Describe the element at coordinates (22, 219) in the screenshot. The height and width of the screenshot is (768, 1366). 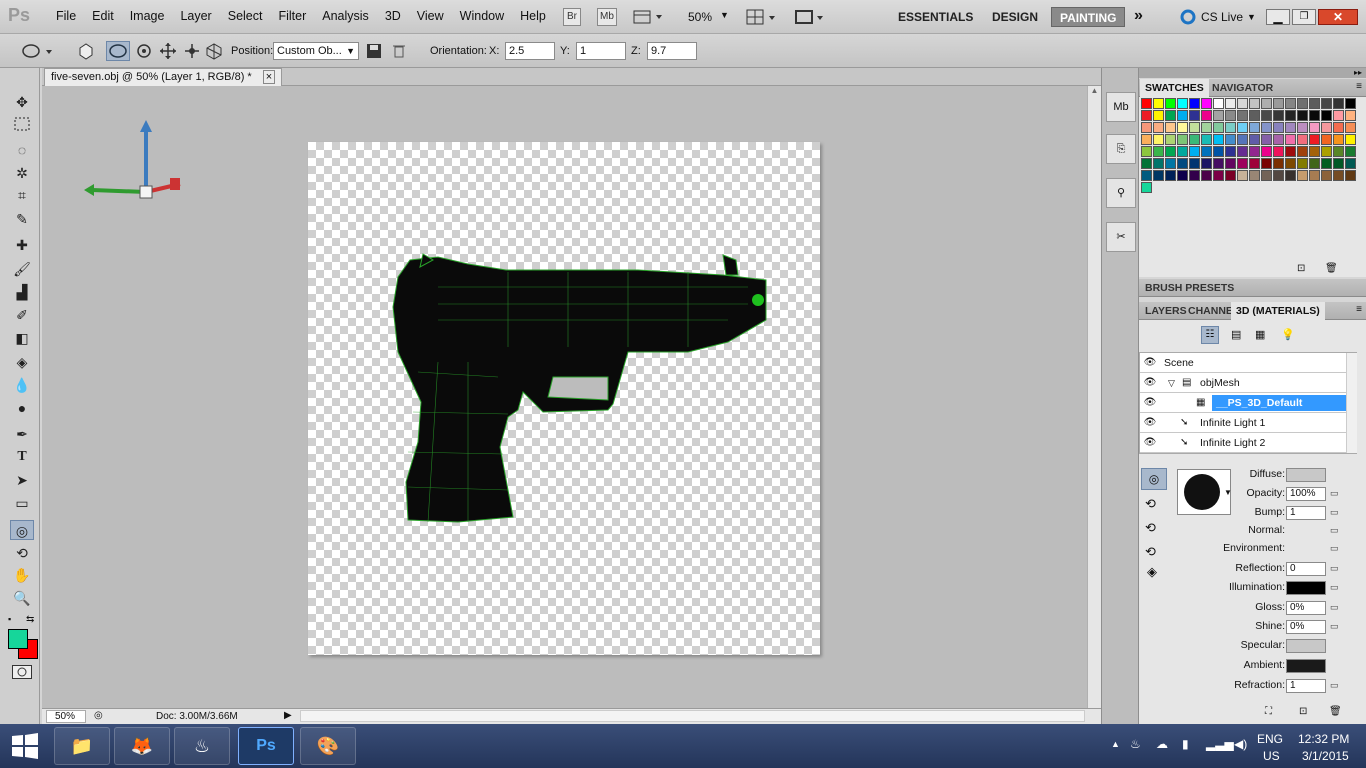
I see `eyedropper-tool-icon: ✎` at that location.